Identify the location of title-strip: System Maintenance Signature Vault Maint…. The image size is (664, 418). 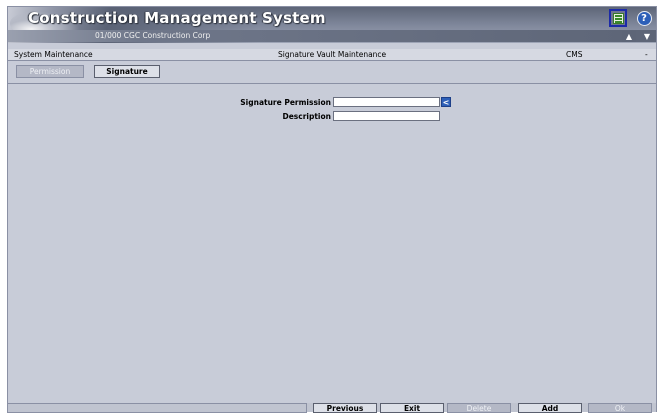
(332, 55).